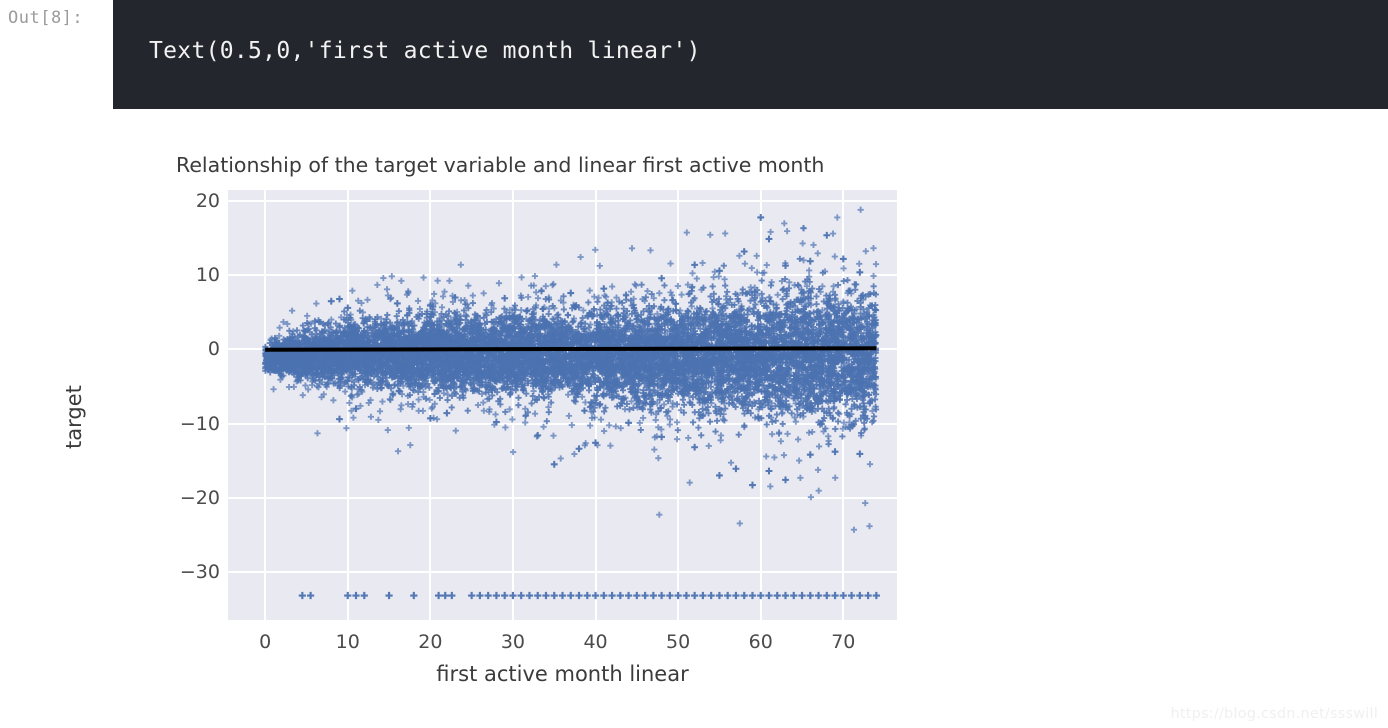 The image size is (1388, 728). I want to click on y-tick-label: −30, so click(199, 571).